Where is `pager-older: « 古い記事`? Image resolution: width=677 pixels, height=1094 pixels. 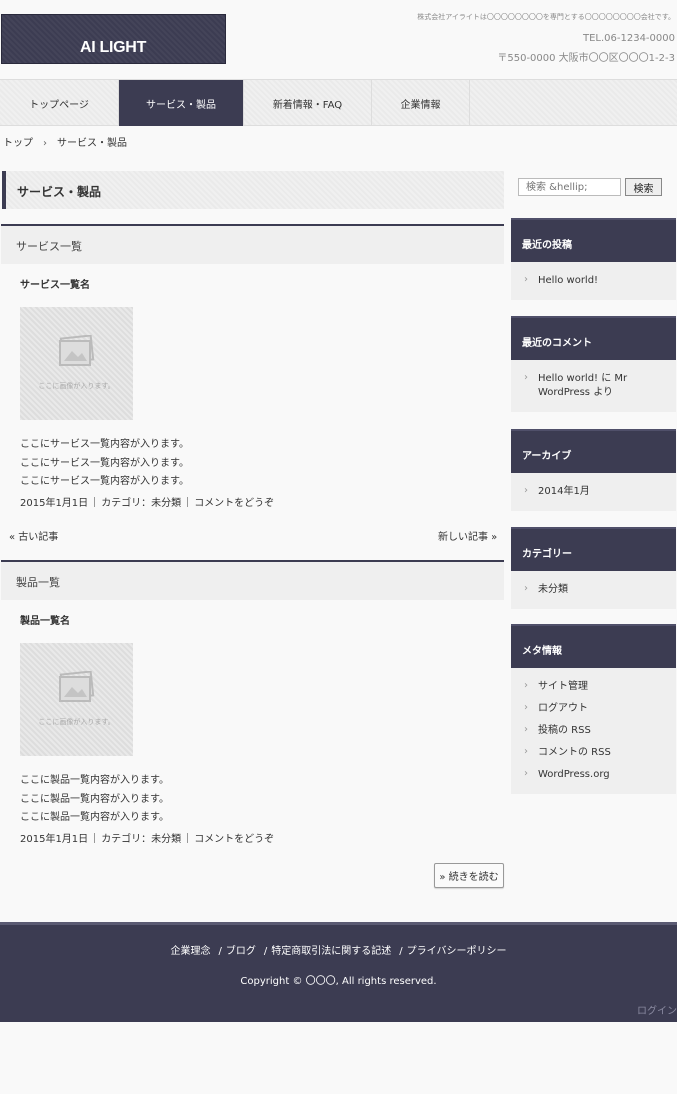
pager-older: « 古い記事 is located at coordinates (33, 535).